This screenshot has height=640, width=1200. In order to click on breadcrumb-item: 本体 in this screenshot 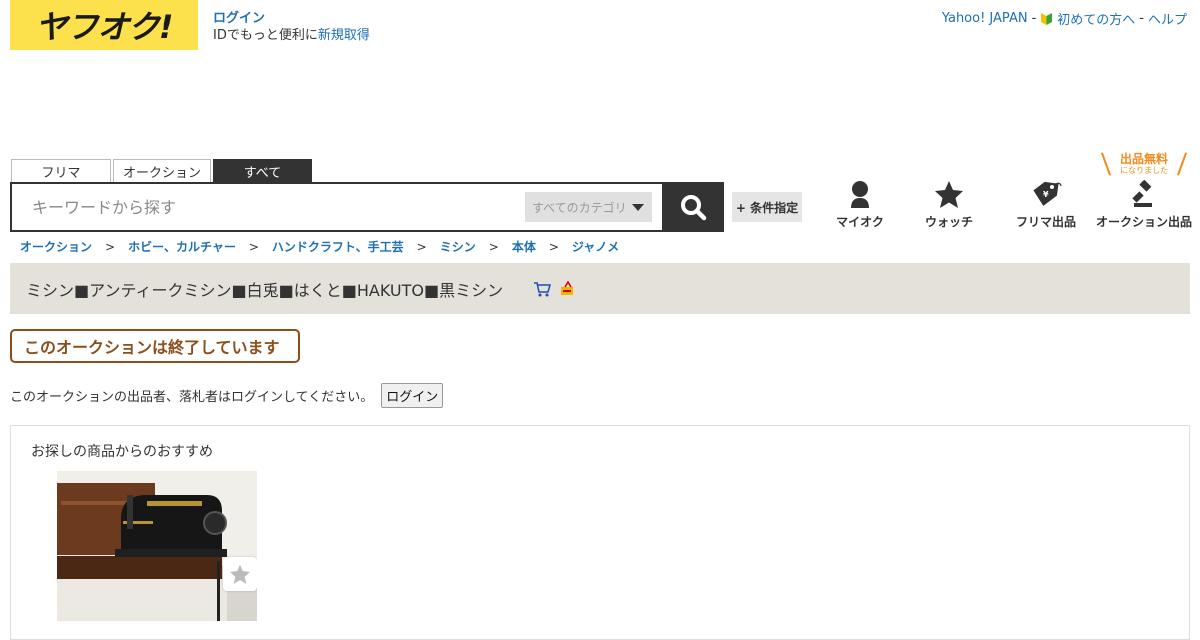, I will do `click(524, 246)`.